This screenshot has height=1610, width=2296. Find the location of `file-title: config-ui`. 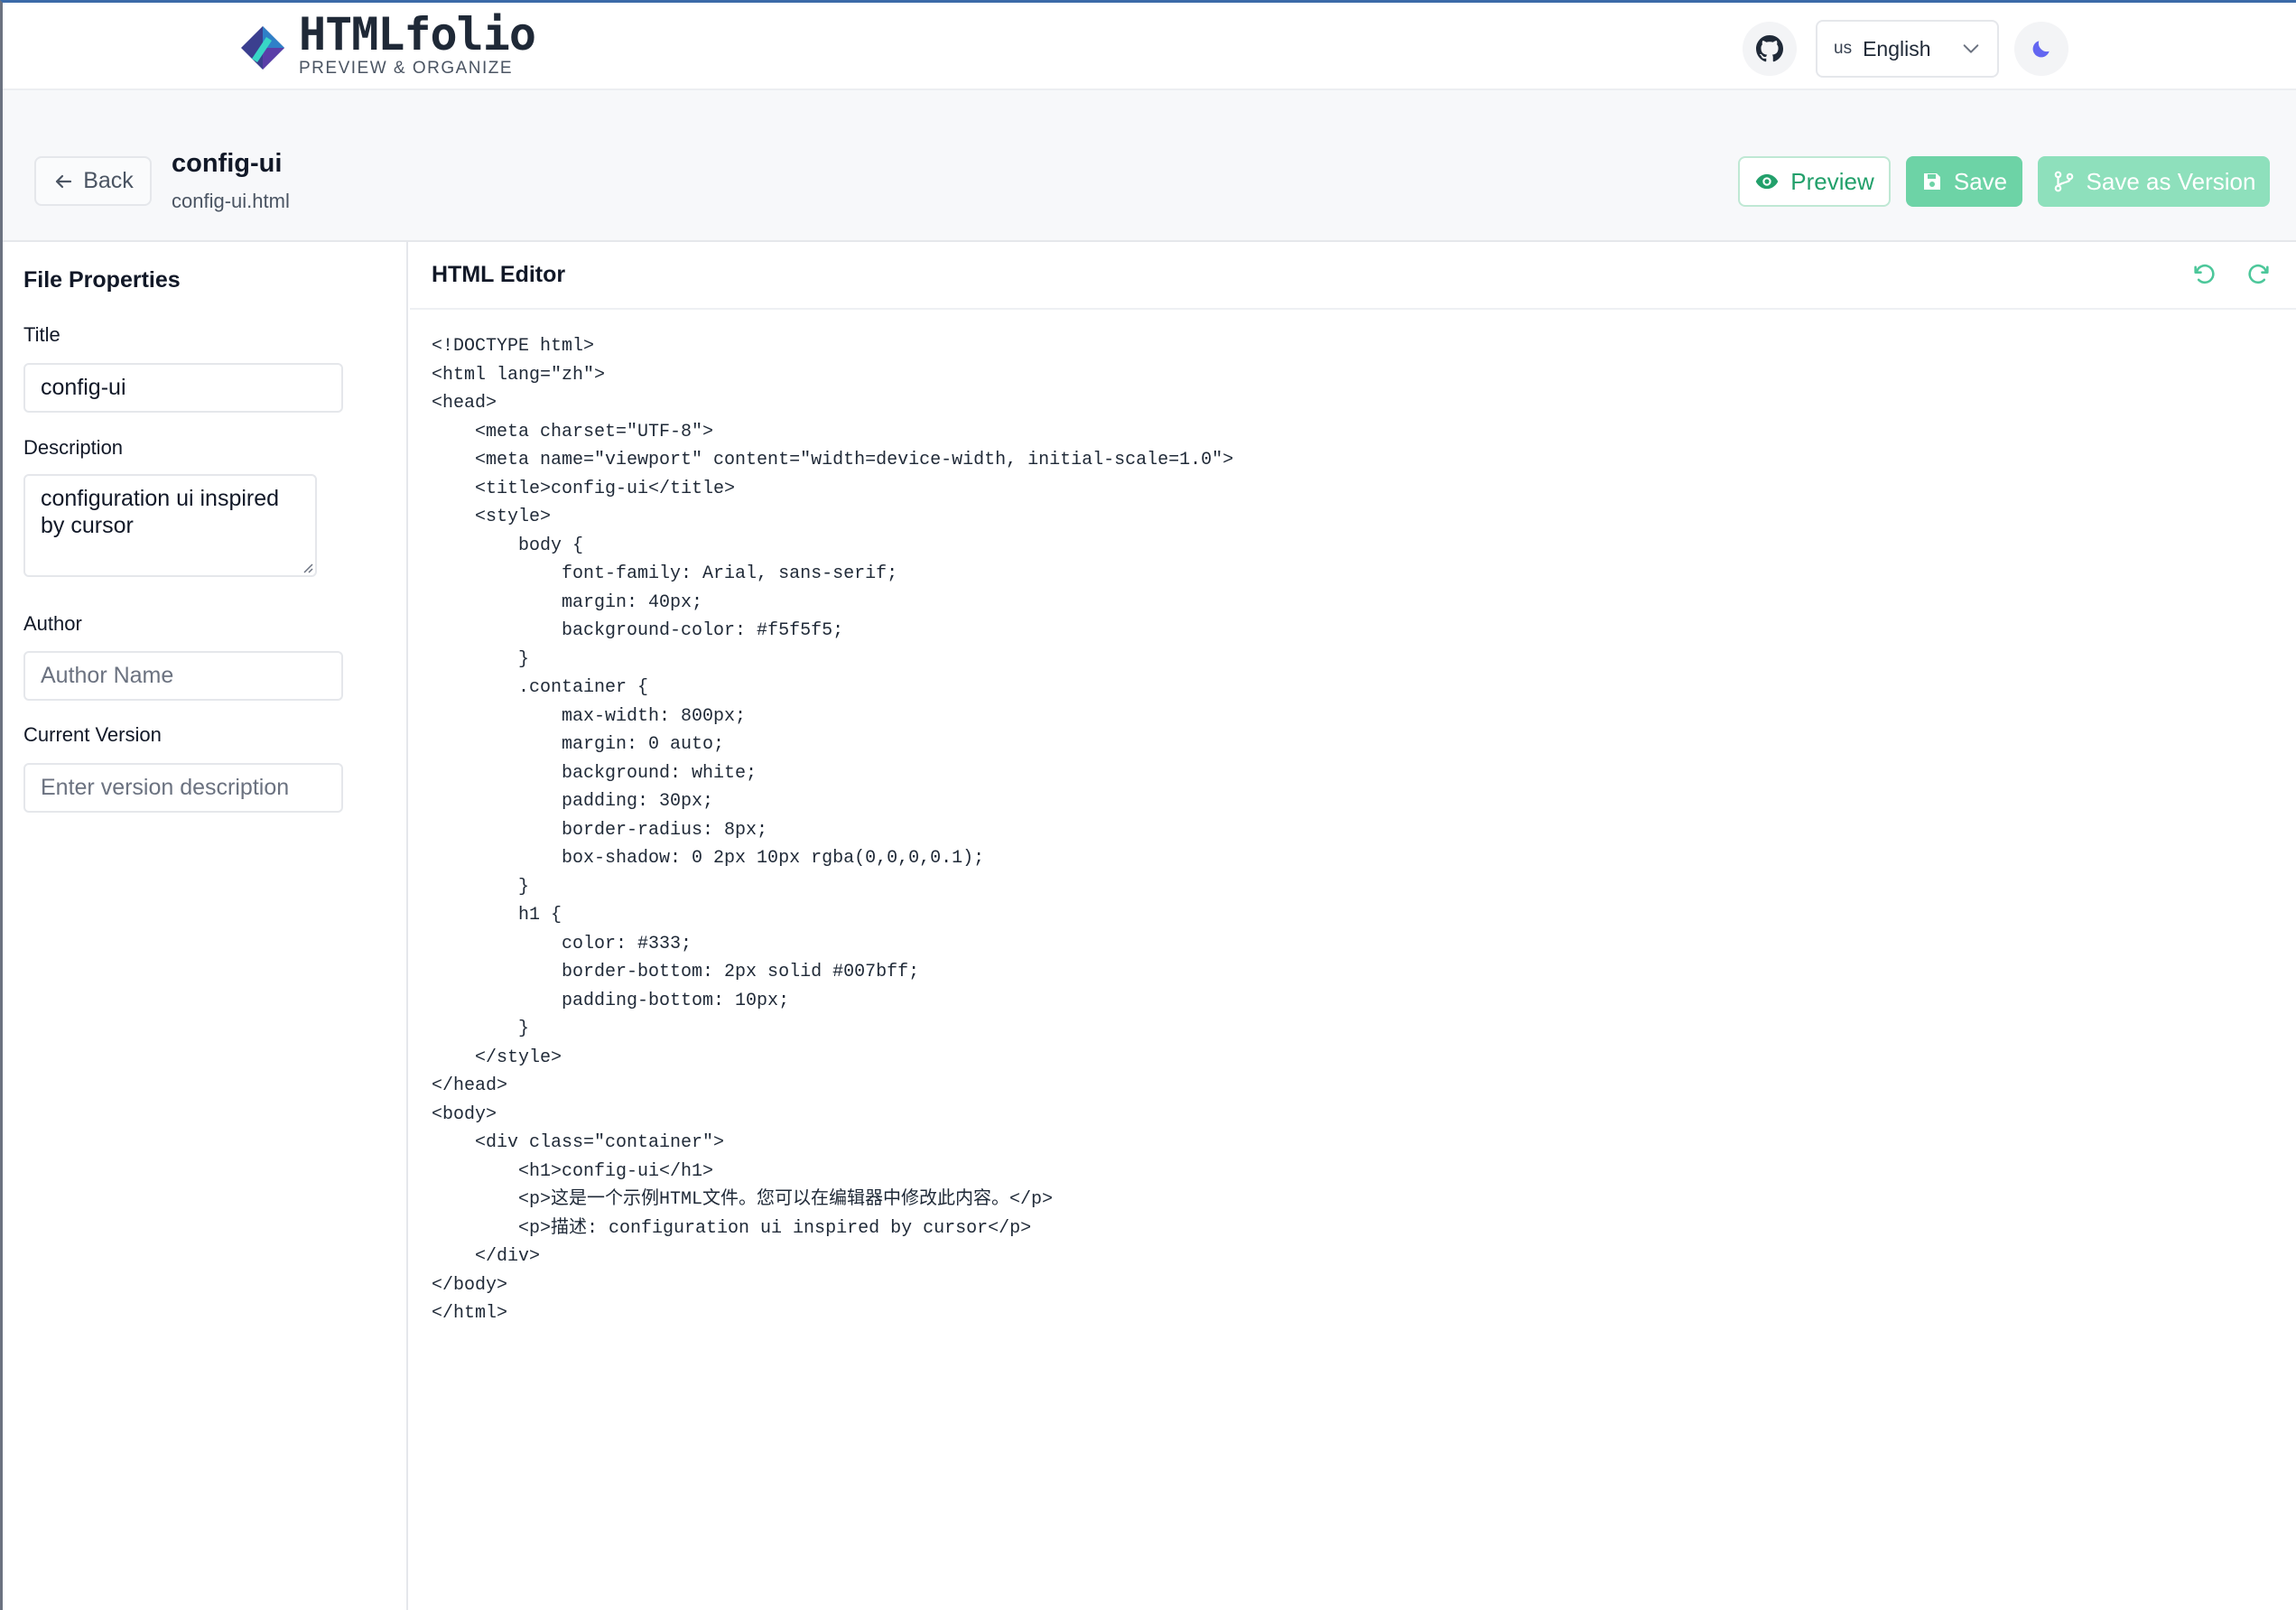

file-title: config-ui is located at coordinates (227, 163).